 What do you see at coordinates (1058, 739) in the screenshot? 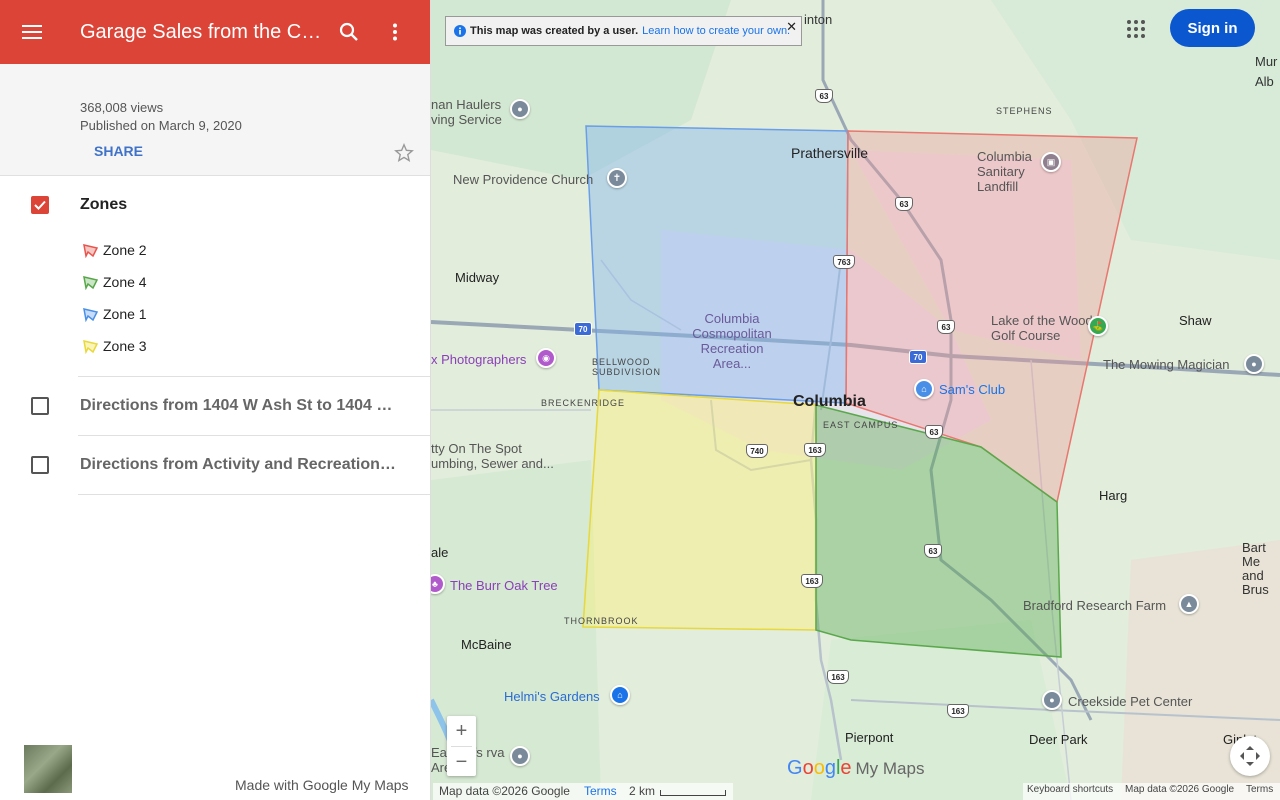
I see `label-deer-park: Deer Park` at bounding box center [1058, 739].